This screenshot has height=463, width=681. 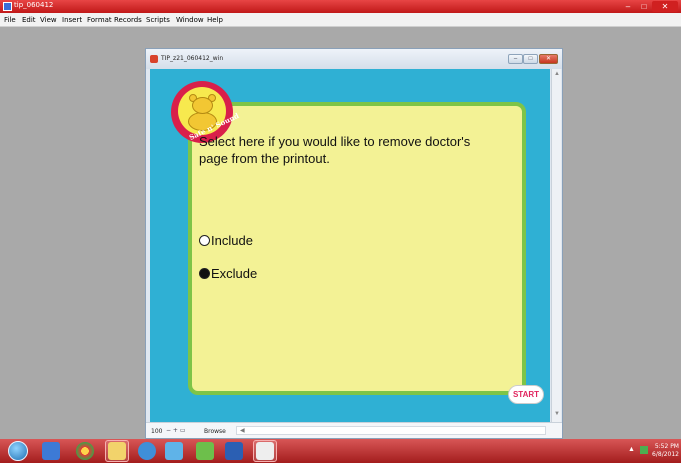 I want to click on exclude-label: Exclude, so click(x=234, y=273).